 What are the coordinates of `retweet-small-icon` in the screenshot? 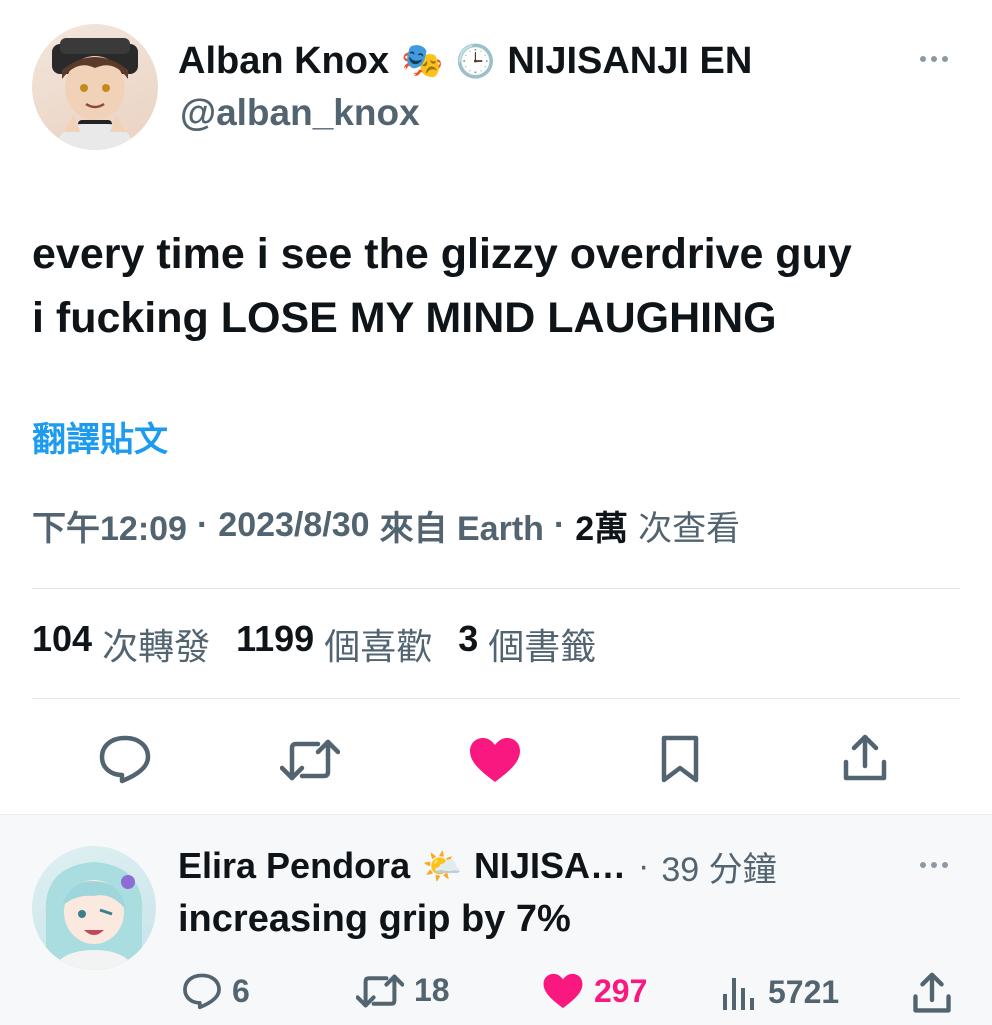 It's located at (380, 990).